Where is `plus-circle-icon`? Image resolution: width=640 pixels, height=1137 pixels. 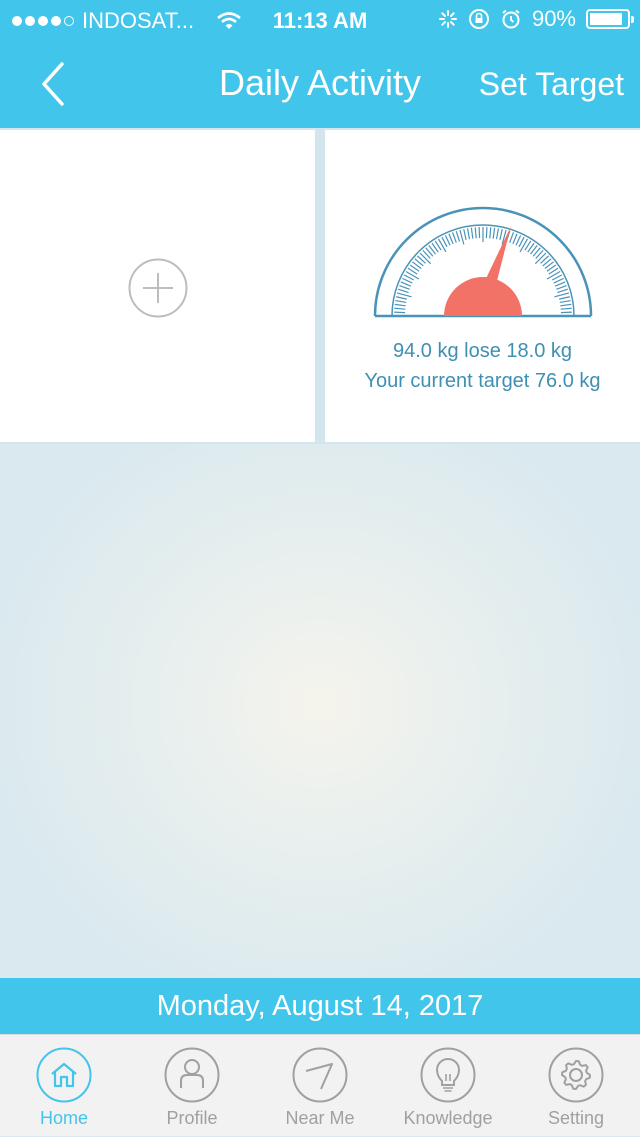 plus-circle-icon is located at coordinates (158, 288).